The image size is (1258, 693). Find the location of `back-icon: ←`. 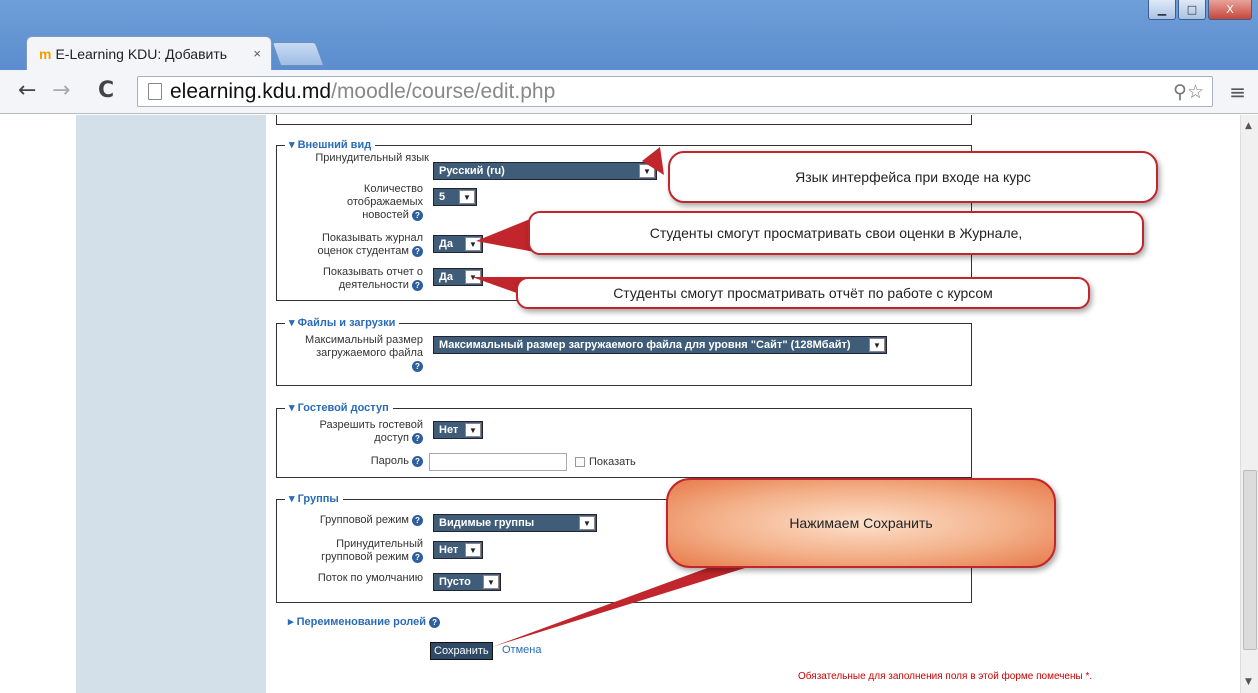

back-icon: ← is located at coordinates (27, 90).